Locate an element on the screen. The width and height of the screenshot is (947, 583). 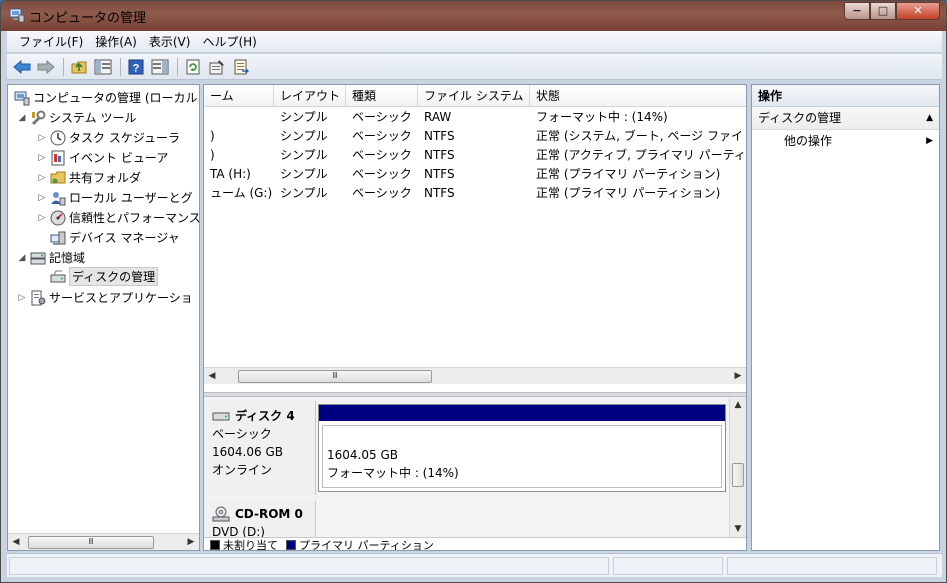
tree-horizontal-scrollbar: ◀ Ⅲ ▶ is located at coordinates (103, 541).